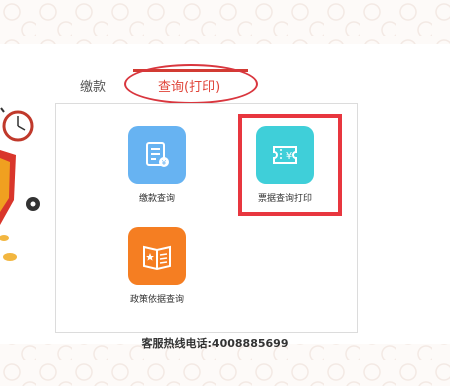 The width and height of the screenshot is (450, 386). I want to click on tab-payment: 缴款, so click(93, 88).